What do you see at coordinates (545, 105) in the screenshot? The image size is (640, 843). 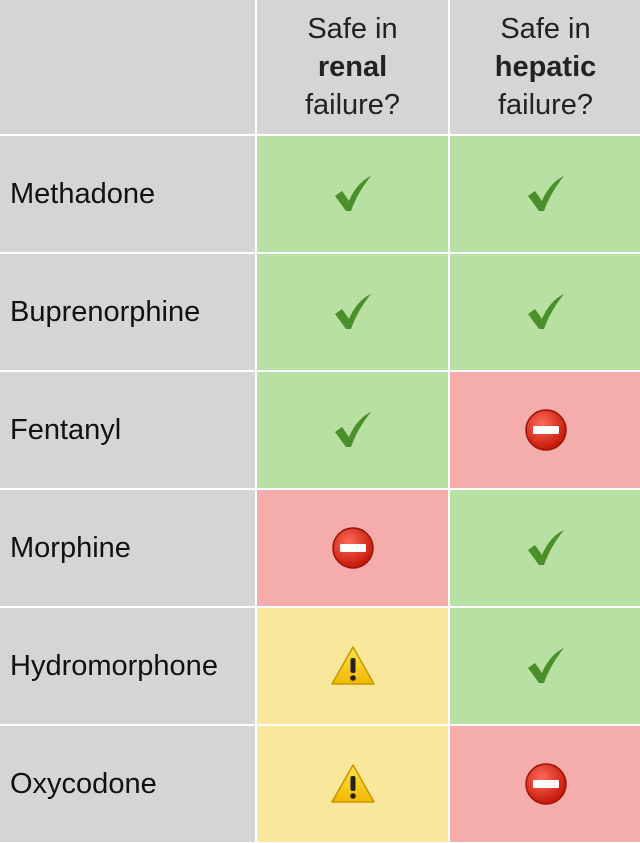 I see `header-hepatic-line3: failure?` at bounding box center [545, 105].